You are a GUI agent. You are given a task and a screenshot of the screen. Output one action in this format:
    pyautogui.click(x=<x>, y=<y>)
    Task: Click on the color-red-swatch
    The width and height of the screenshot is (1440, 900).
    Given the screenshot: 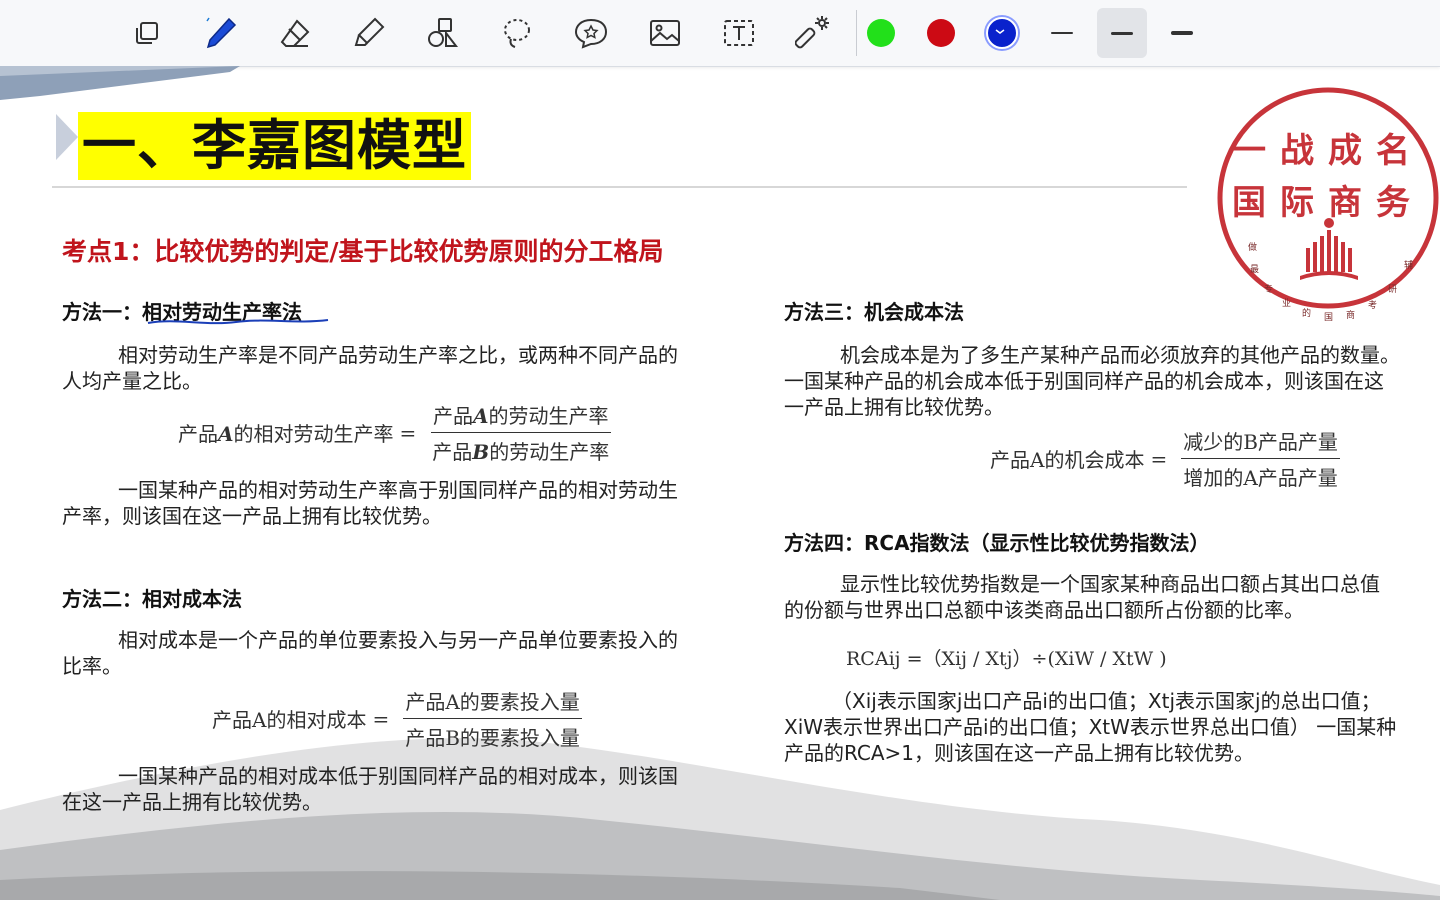 What is the action you would take?
    pyautogui.click(x=941, y=33)
    